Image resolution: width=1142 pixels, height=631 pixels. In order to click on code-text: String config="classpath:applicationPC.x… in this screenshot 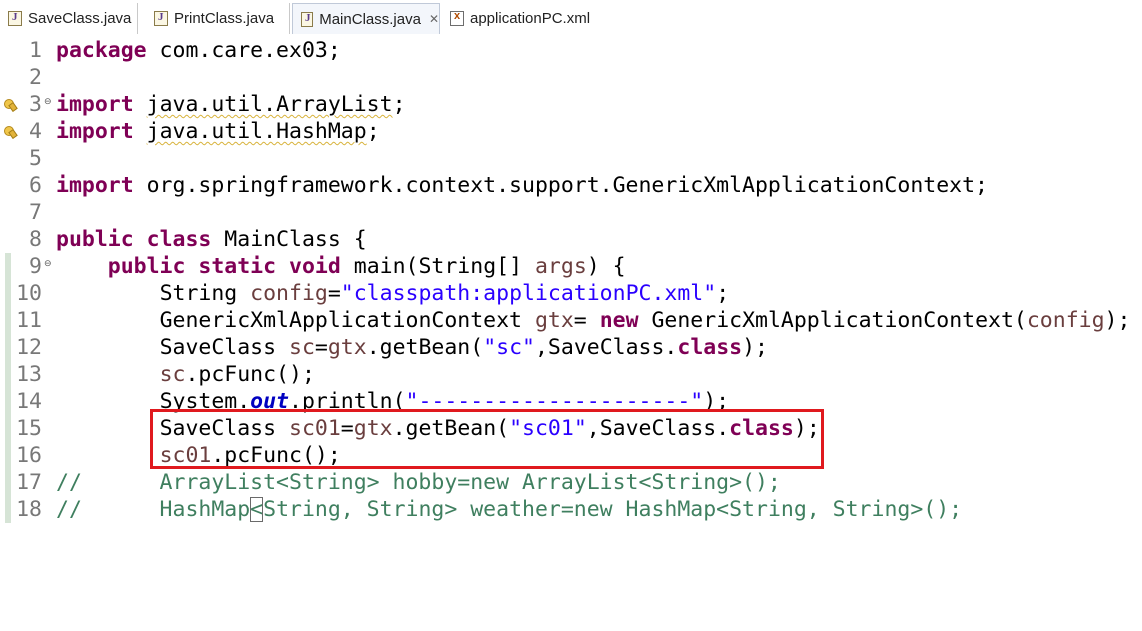, I will do `click(393, 293)`.